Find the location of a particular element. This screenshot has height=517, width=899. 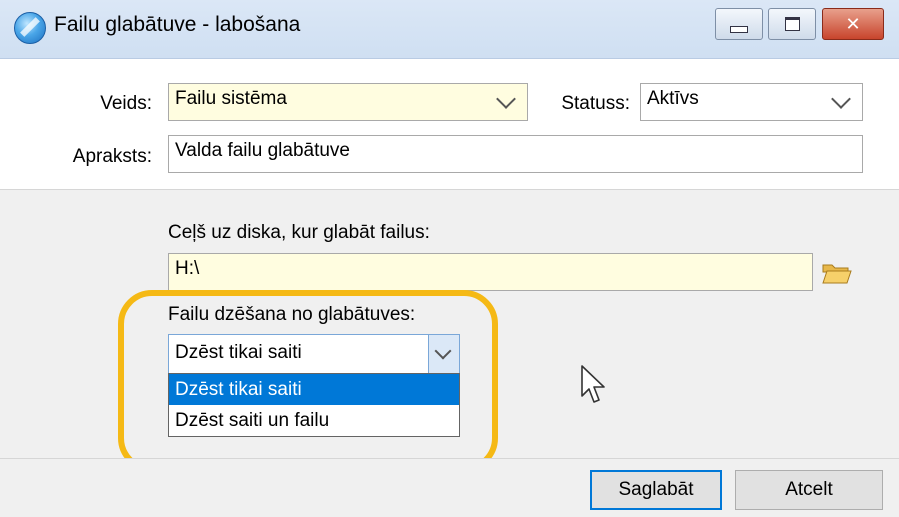

minimize-icon is located at coordinates (739, 29).